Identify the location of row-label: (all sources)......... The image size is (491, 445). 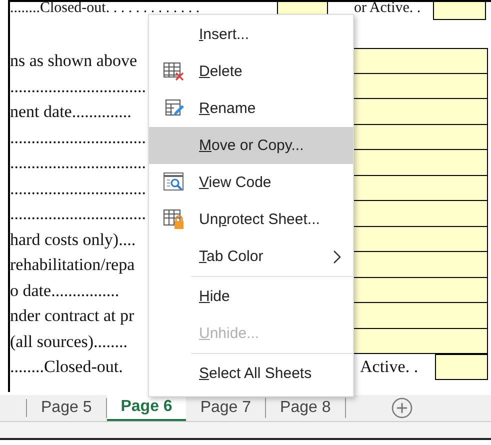
(69, 341).